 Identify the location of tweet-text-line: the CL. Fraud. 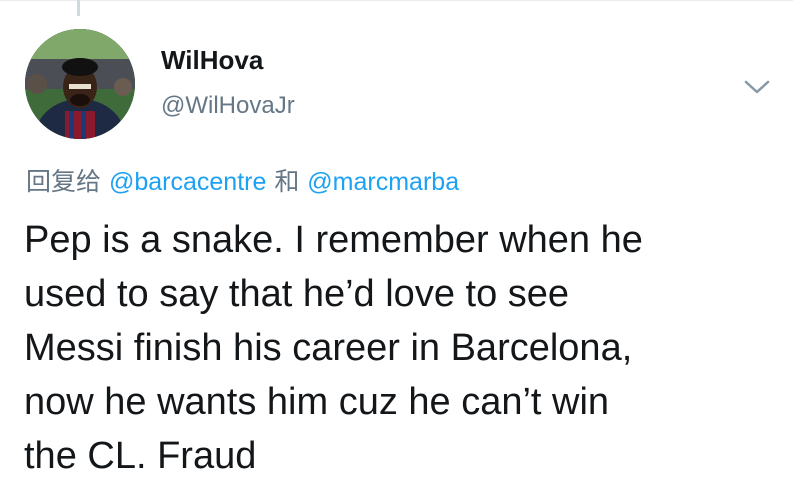
(140, 456).